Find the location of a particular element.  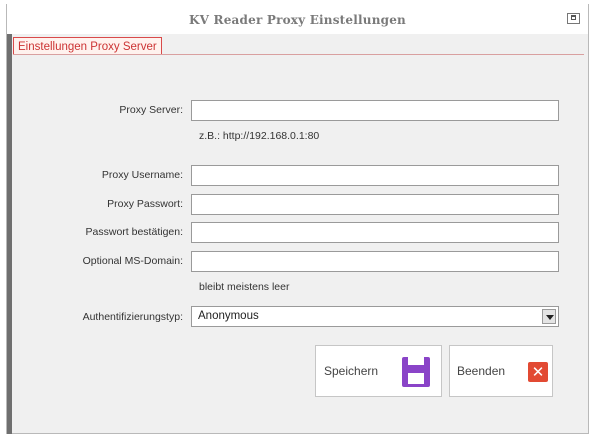

password-confirm-input is located at coordinates (375, 232).